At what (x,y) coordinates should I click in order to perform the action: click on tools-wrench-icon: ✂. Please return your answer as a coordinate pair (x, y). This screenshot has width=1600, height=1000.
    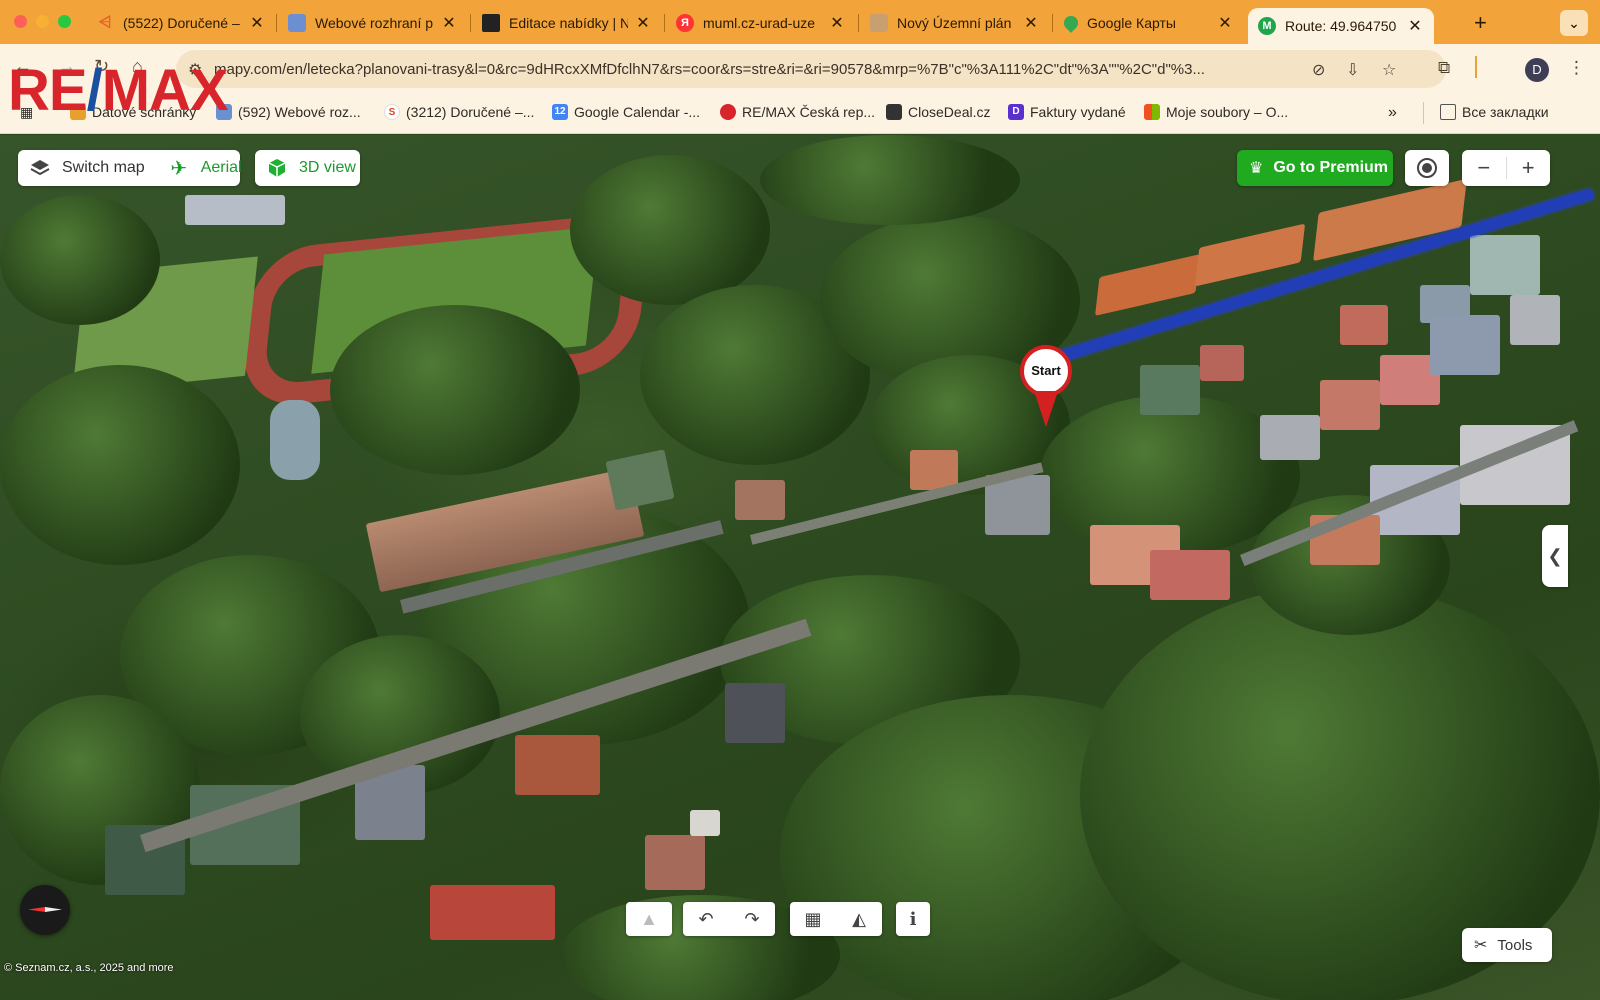
    Looking at the image, I should click on (1481, 945).